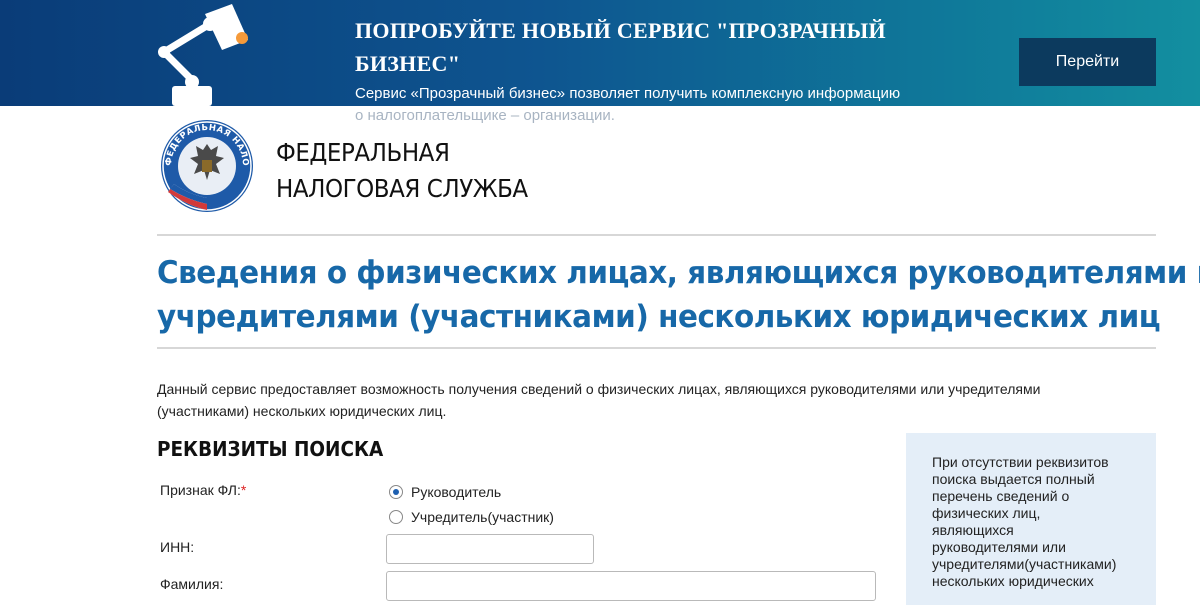  What do you see at coordinates (456, 492) in the screenshot?
I see `radio-manager-label: Руководитель` at bounding box center [456, 492].